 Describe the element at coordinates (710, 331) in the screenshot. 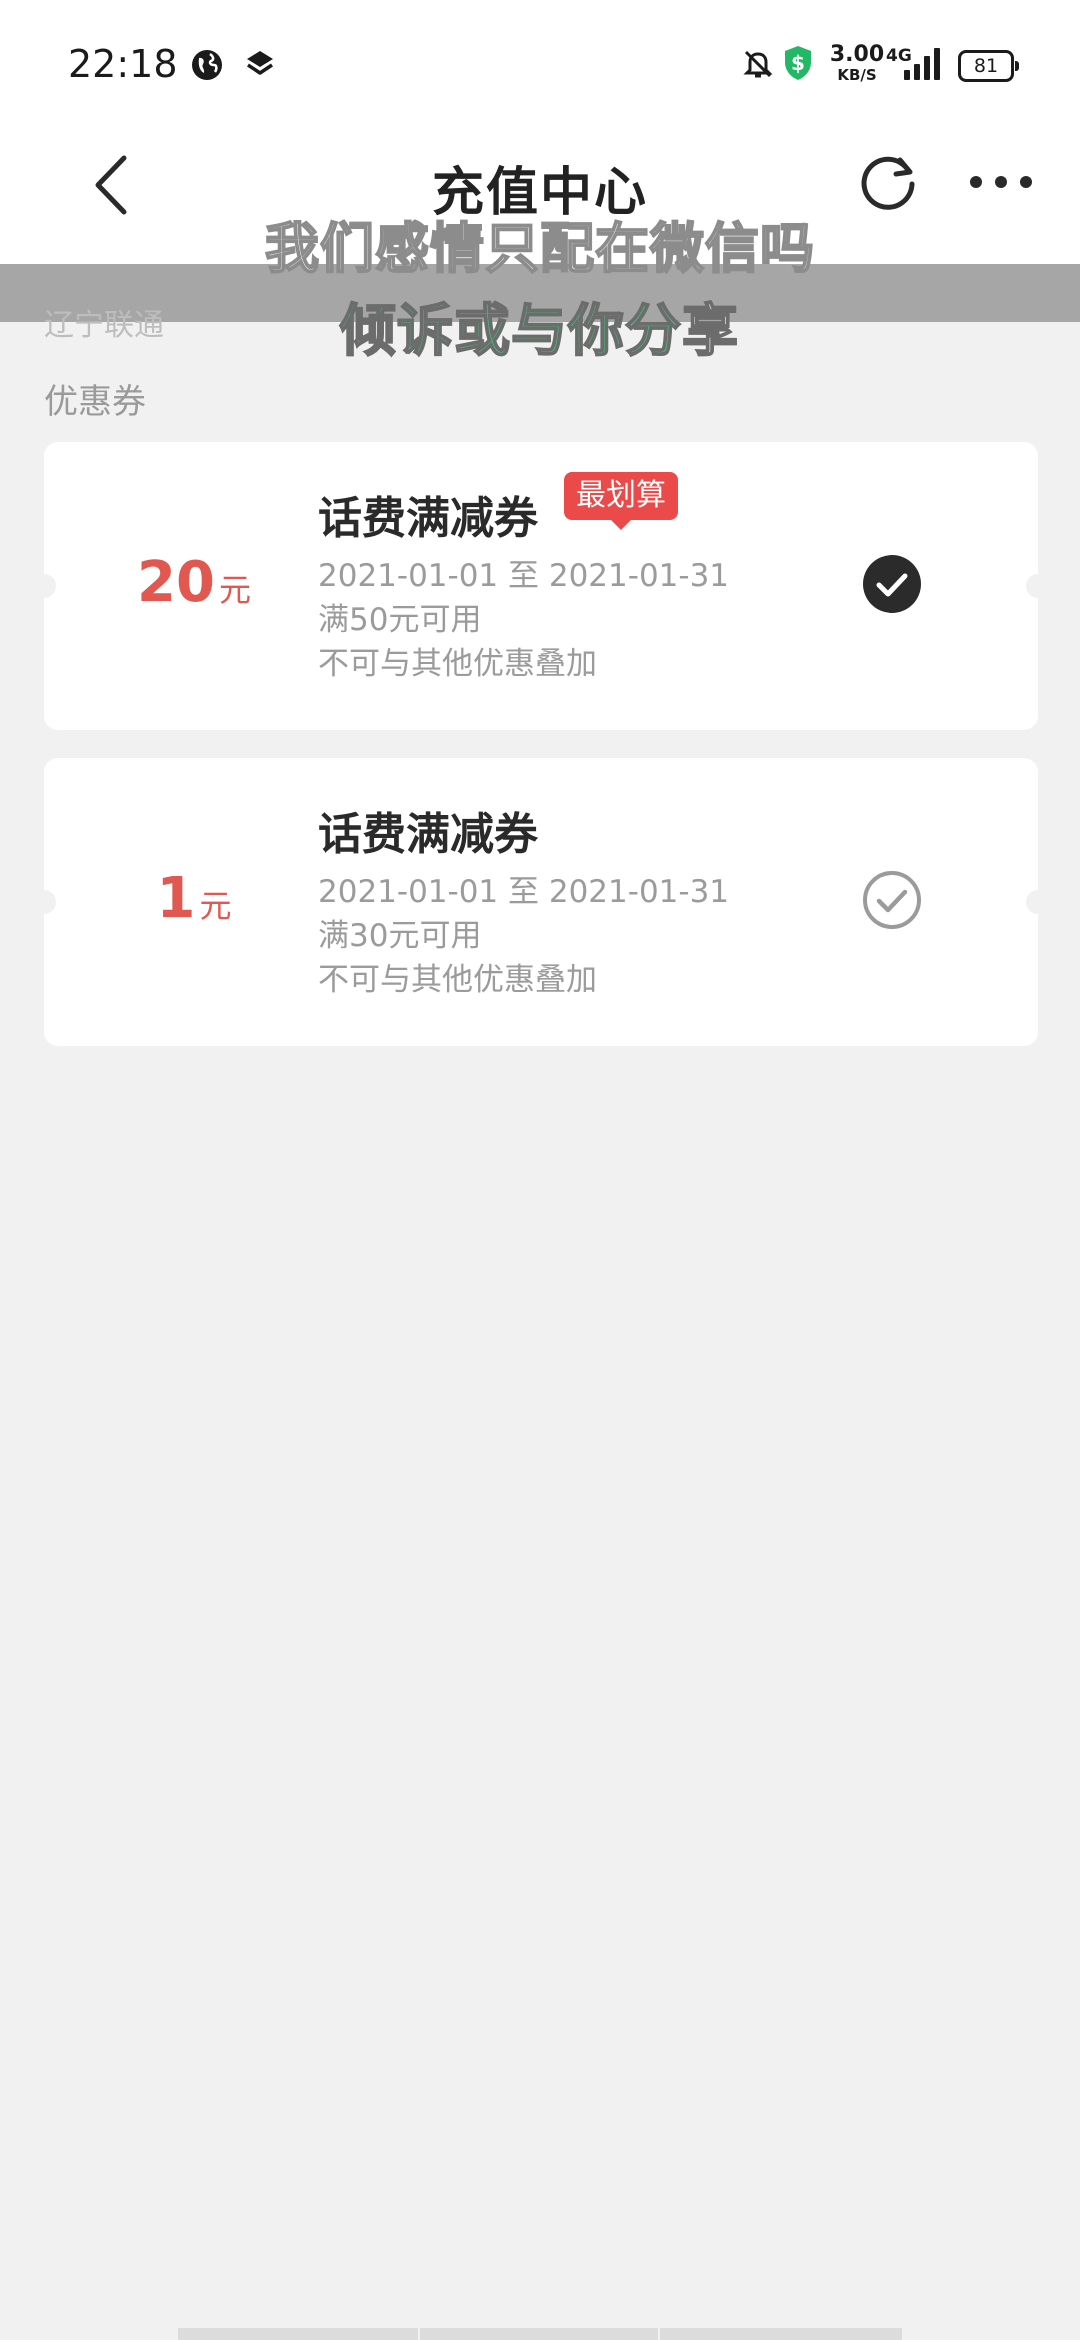

I see `lyric-line-2-unsung: 享` at that location.